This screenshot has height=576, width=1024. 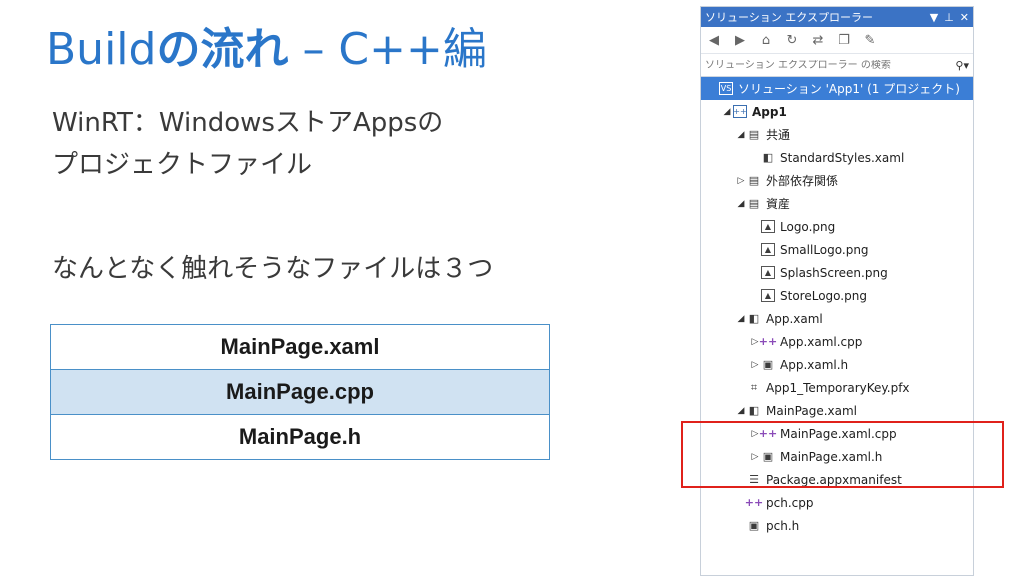 I want to click on search-bar: ⚲▾, so click(x=837, y=65).